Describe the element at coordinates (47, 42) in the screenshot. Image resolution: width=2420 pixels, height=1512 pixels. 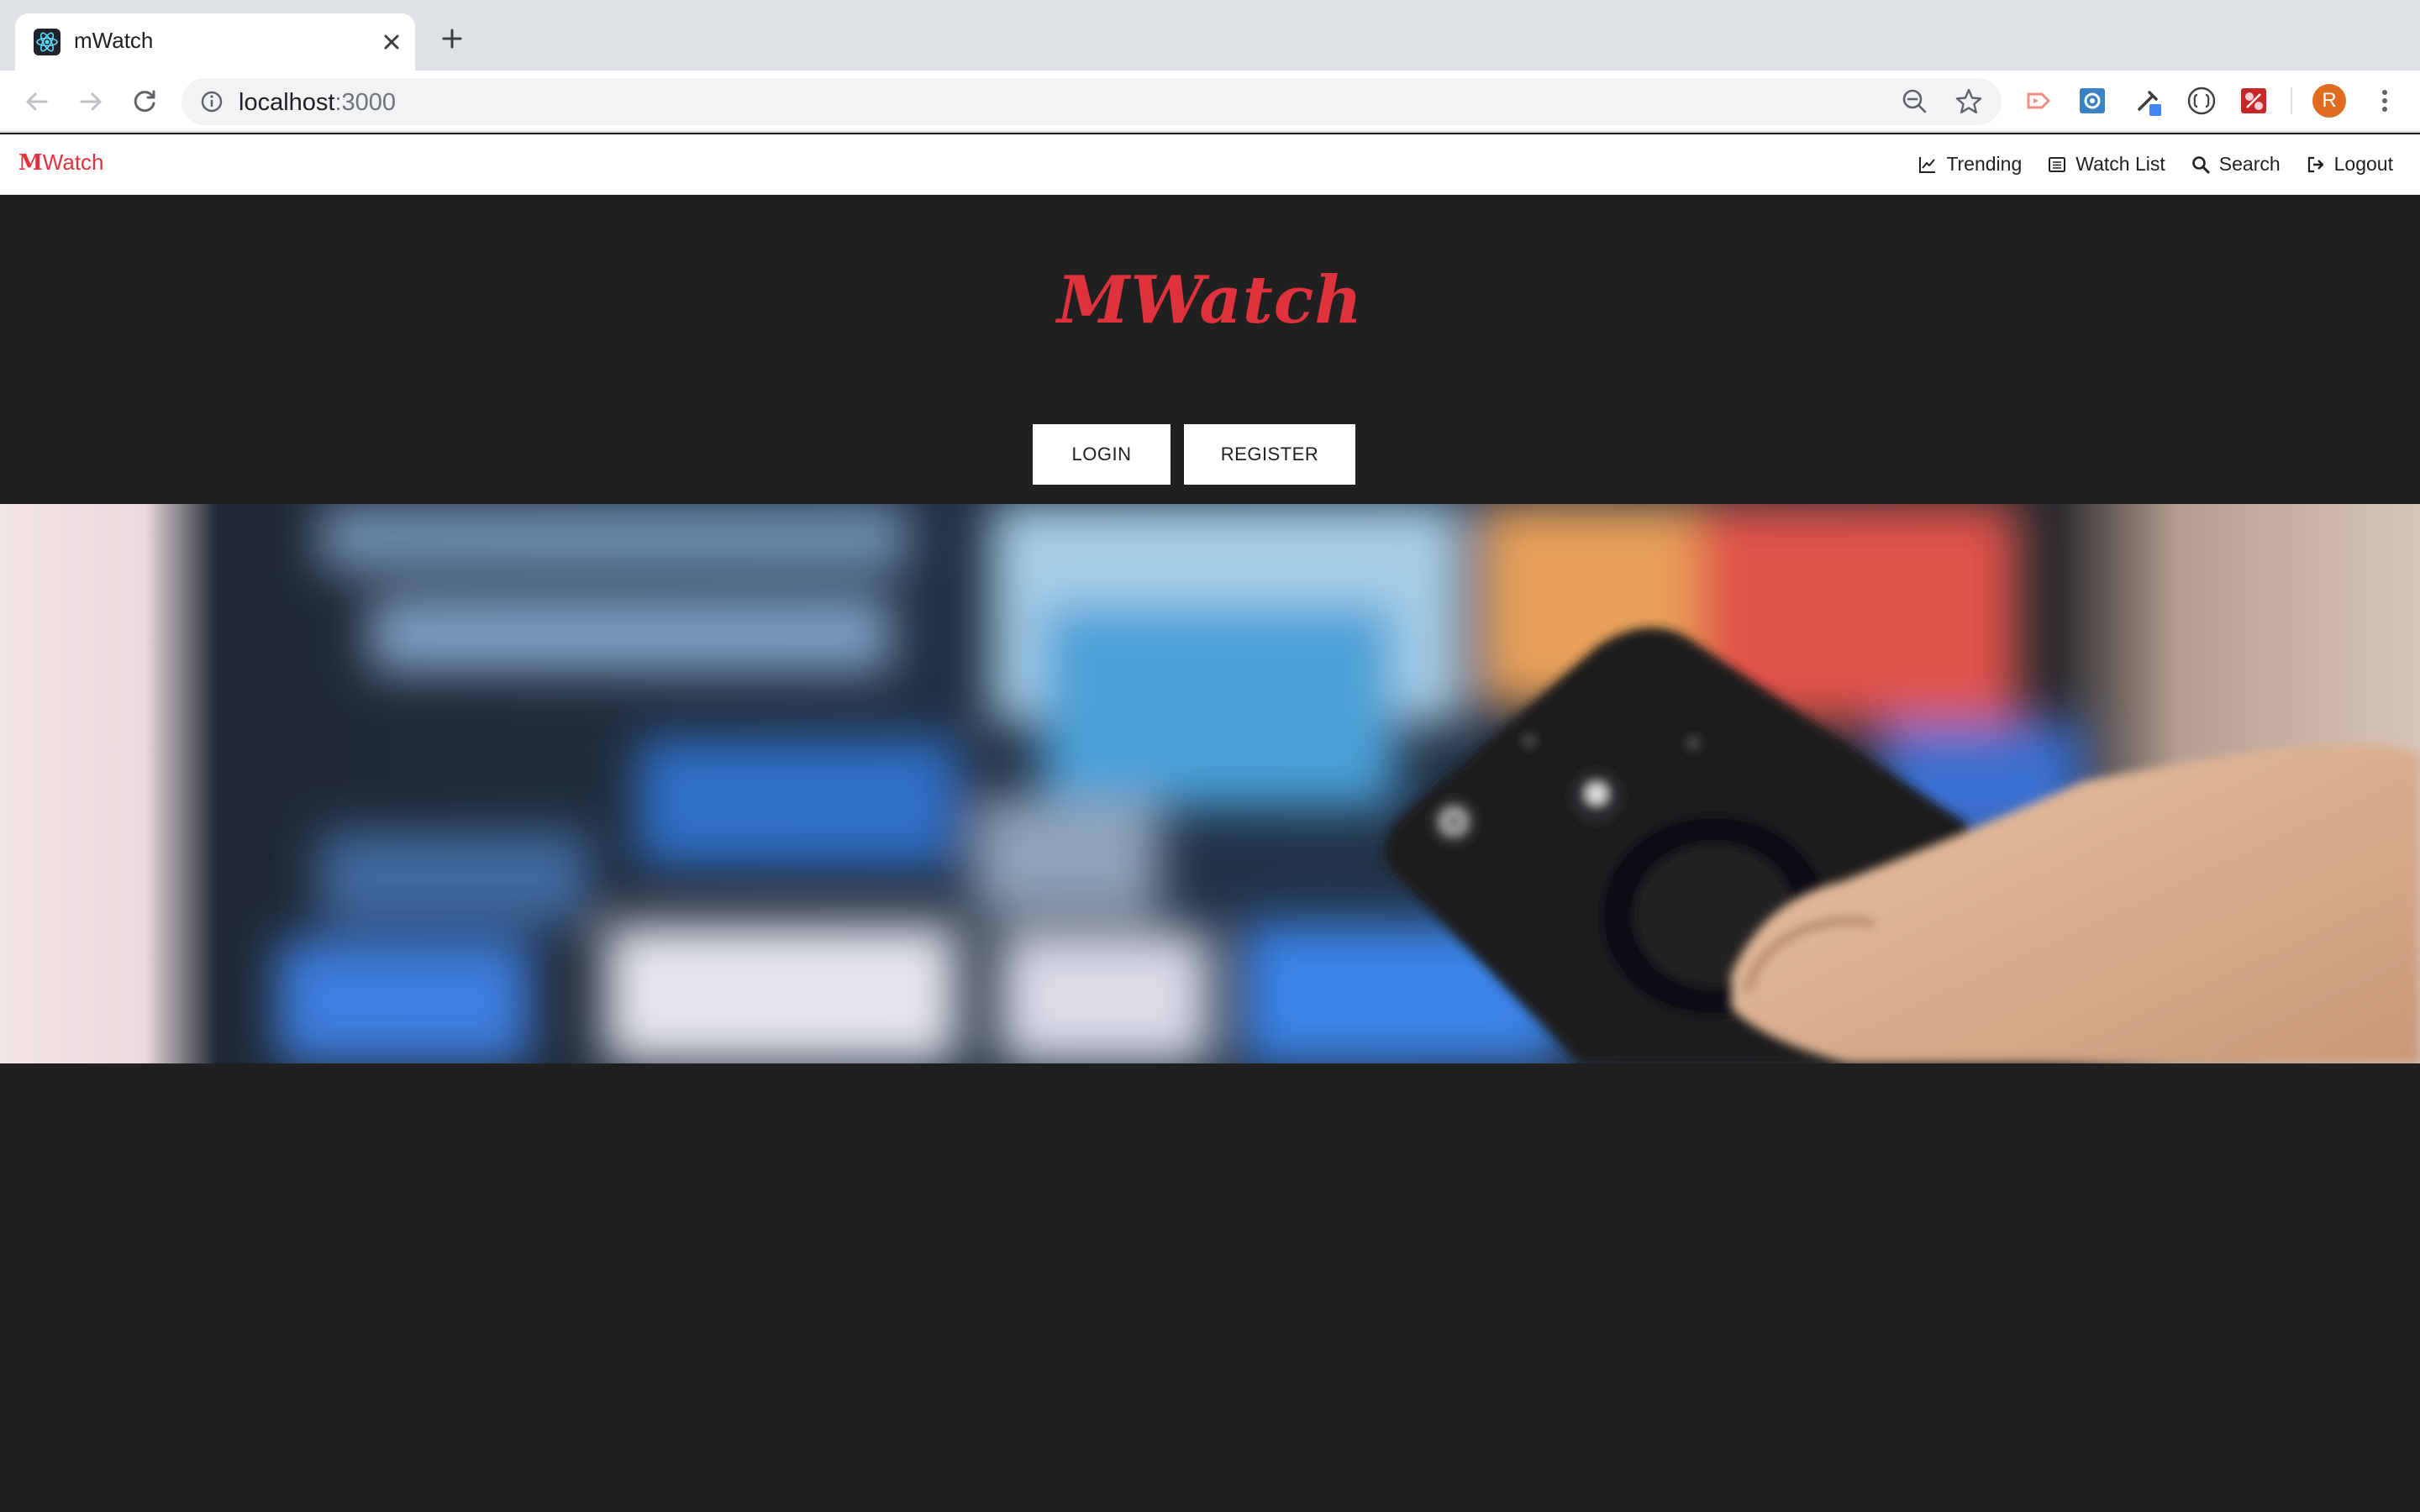
I see `react-favicon-icon` at that location.